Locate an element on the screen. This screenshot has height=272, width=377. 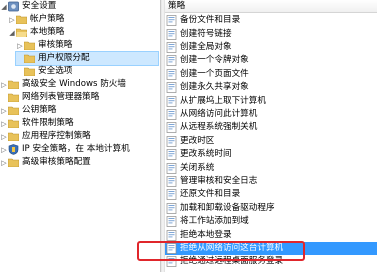
policy-label: 创建全局对象 is located at coordinates (206, 46).